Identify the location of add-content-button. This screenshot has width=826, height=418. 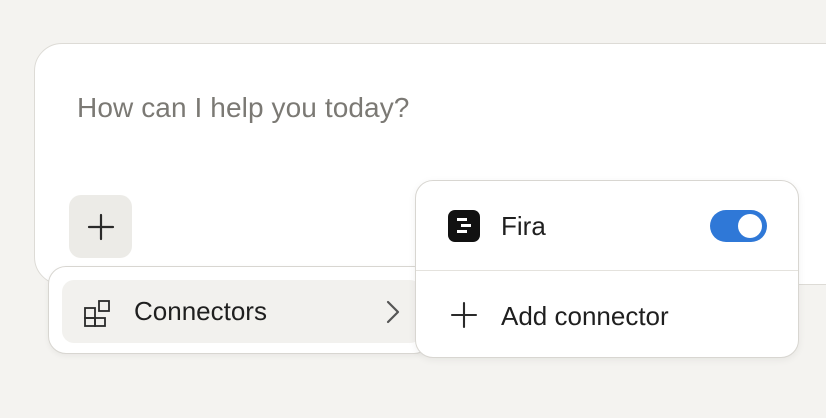
(100, 226).